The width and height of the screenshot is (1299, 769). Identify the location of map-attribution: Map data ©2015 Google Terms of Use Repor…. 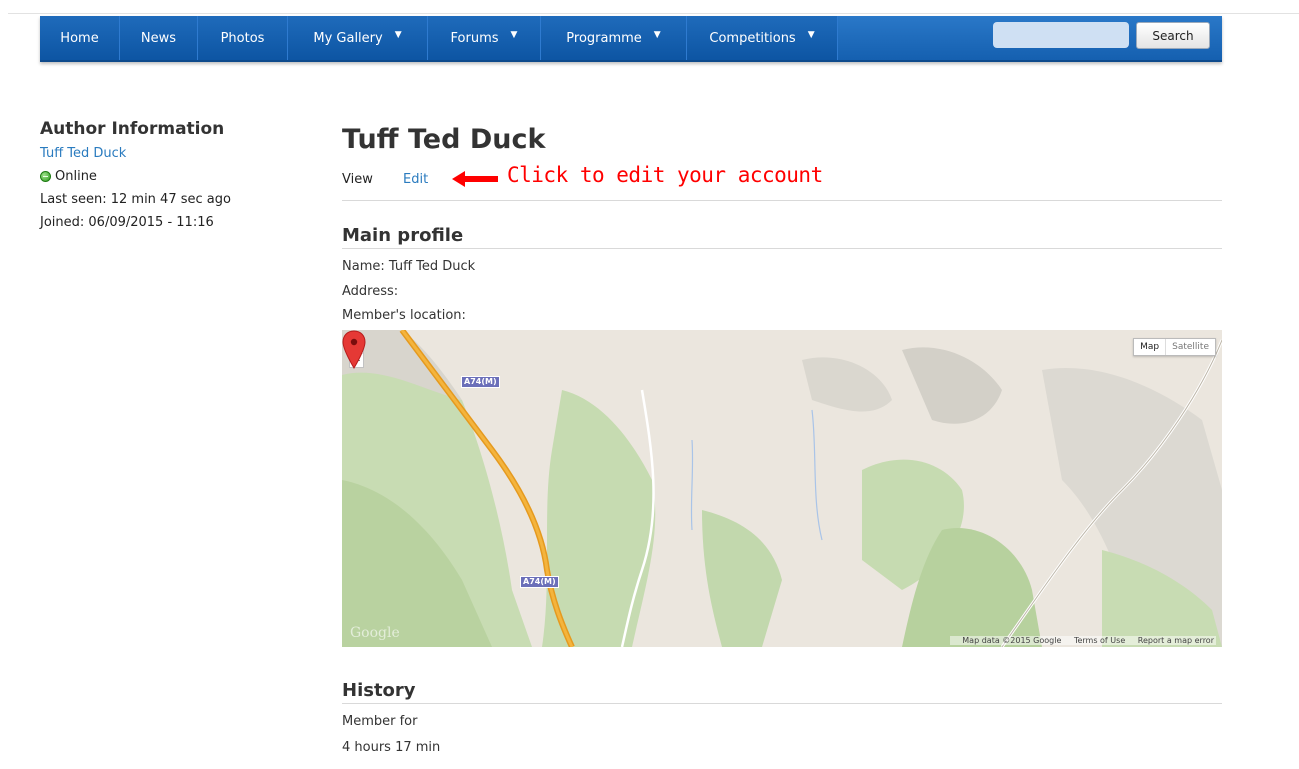
(1083, 640).